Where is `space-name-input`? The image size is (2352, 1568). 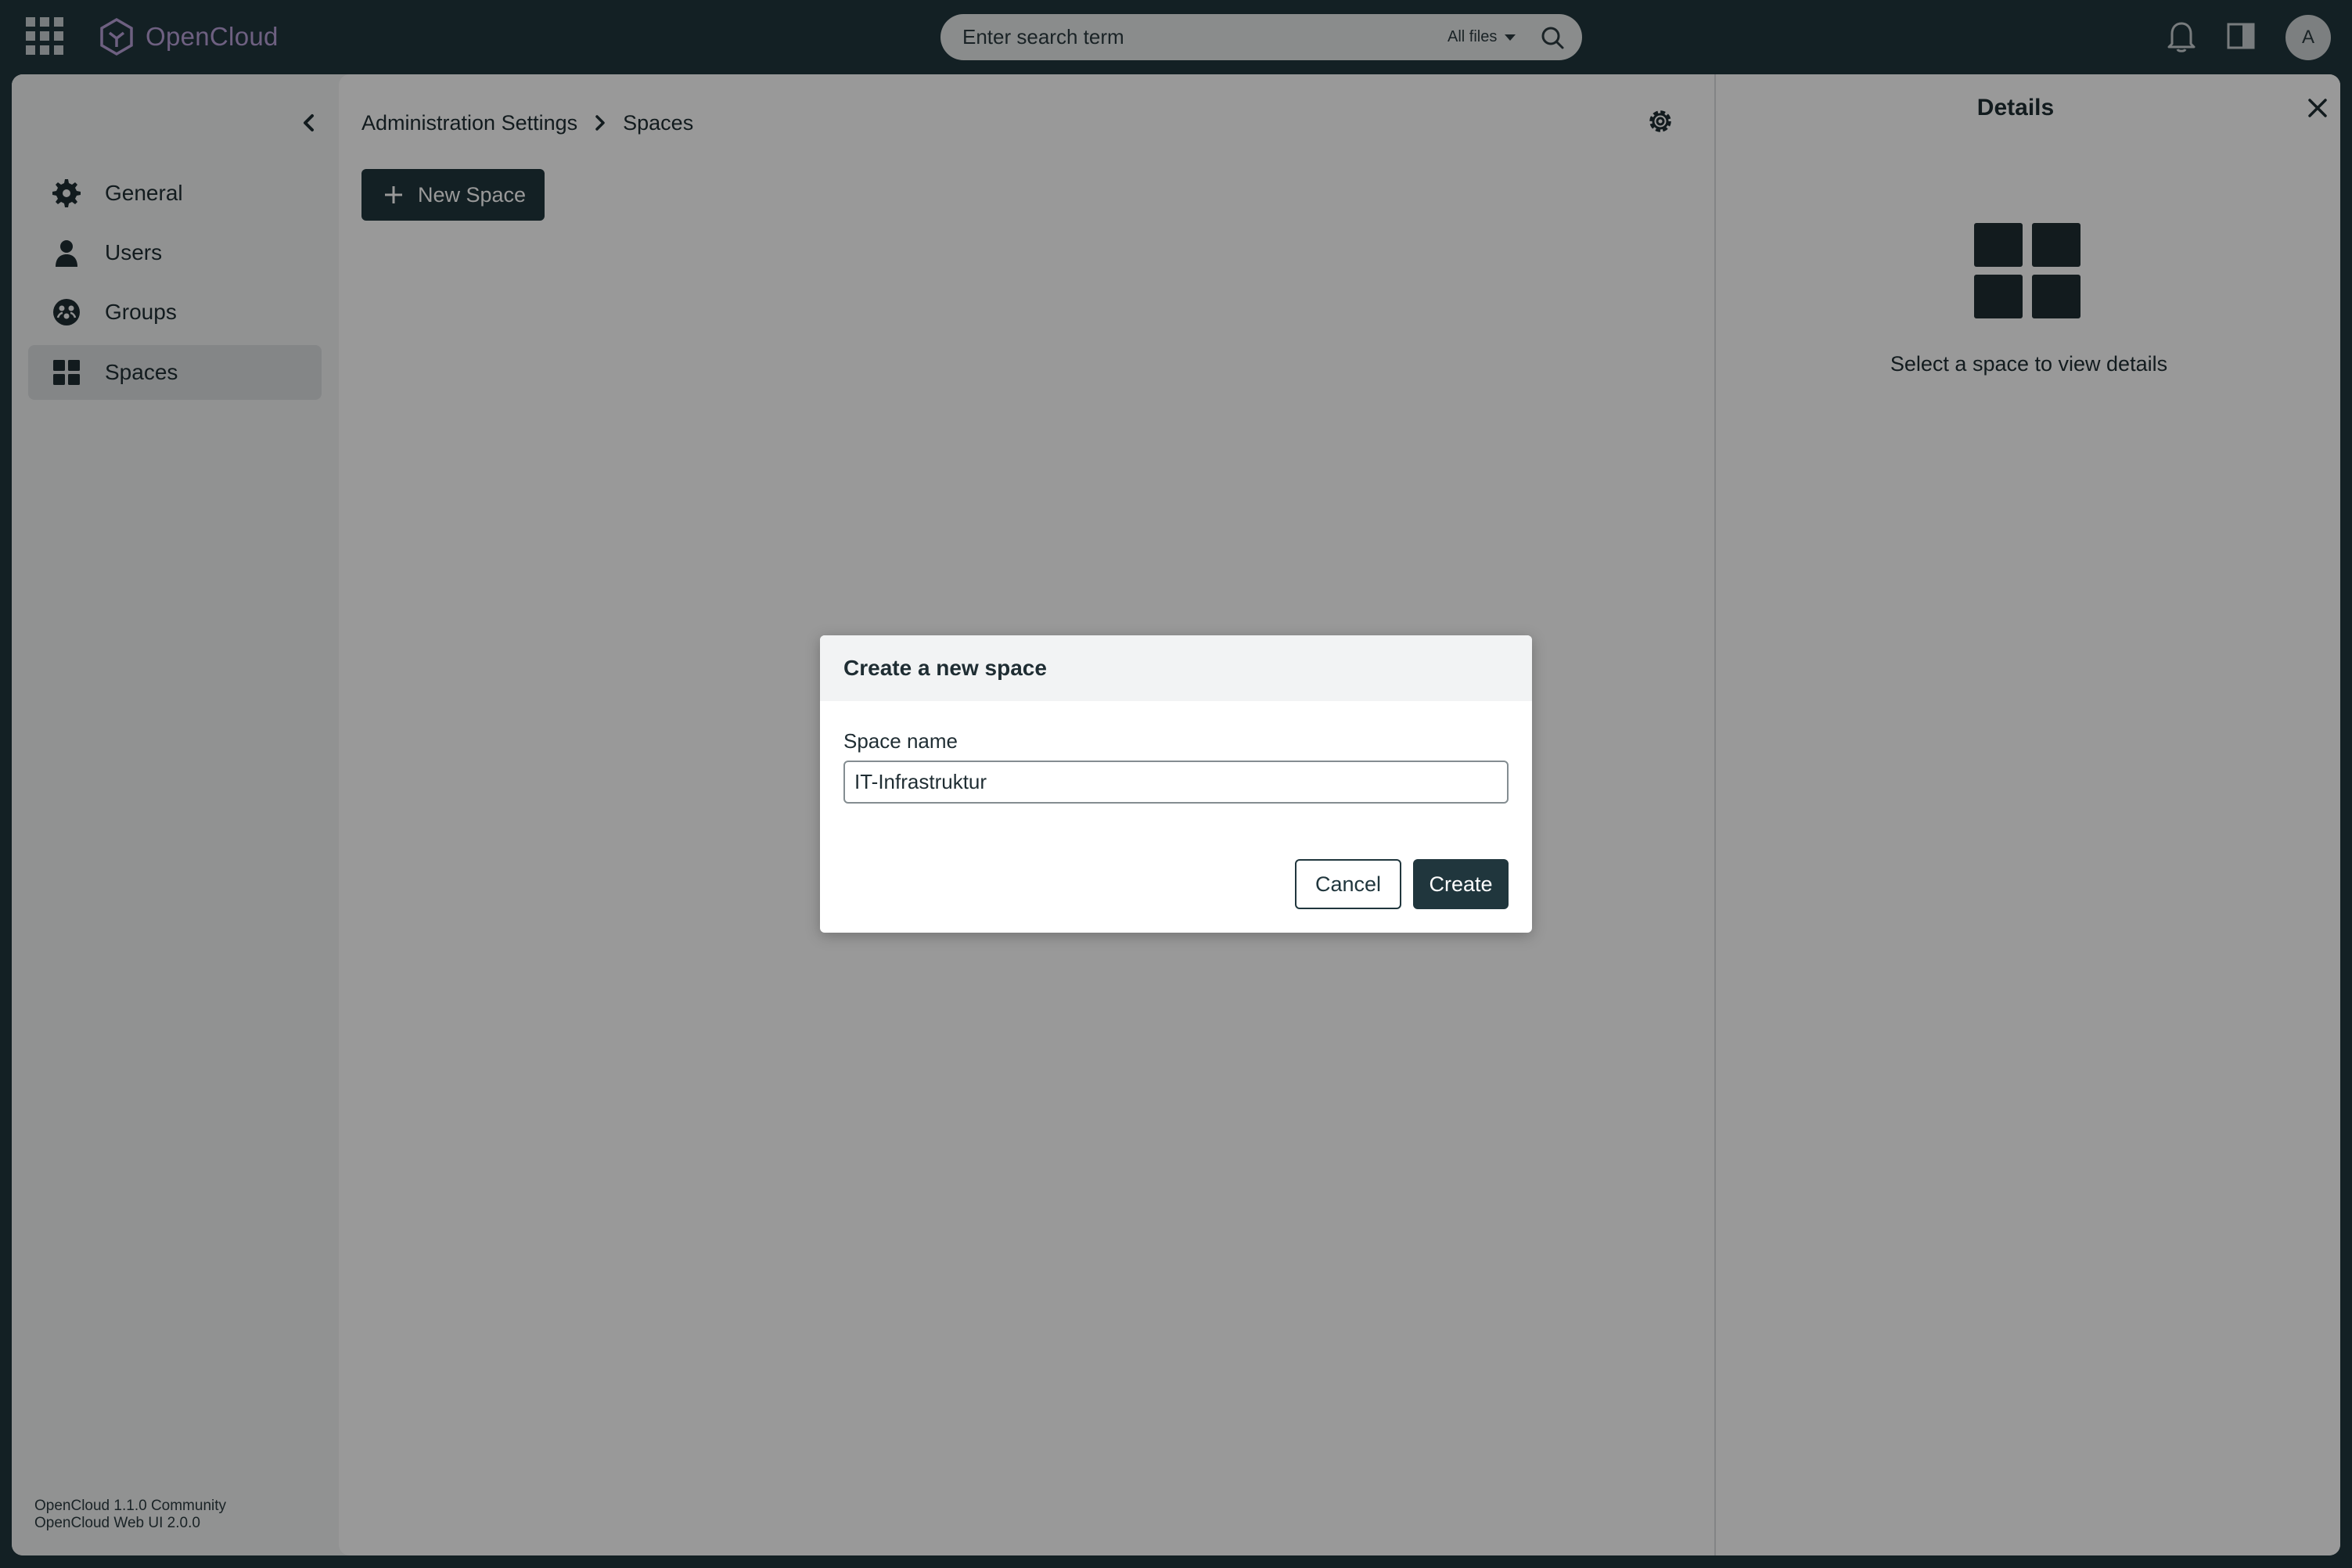 space-name-input is located at coordinates (1176, 782).